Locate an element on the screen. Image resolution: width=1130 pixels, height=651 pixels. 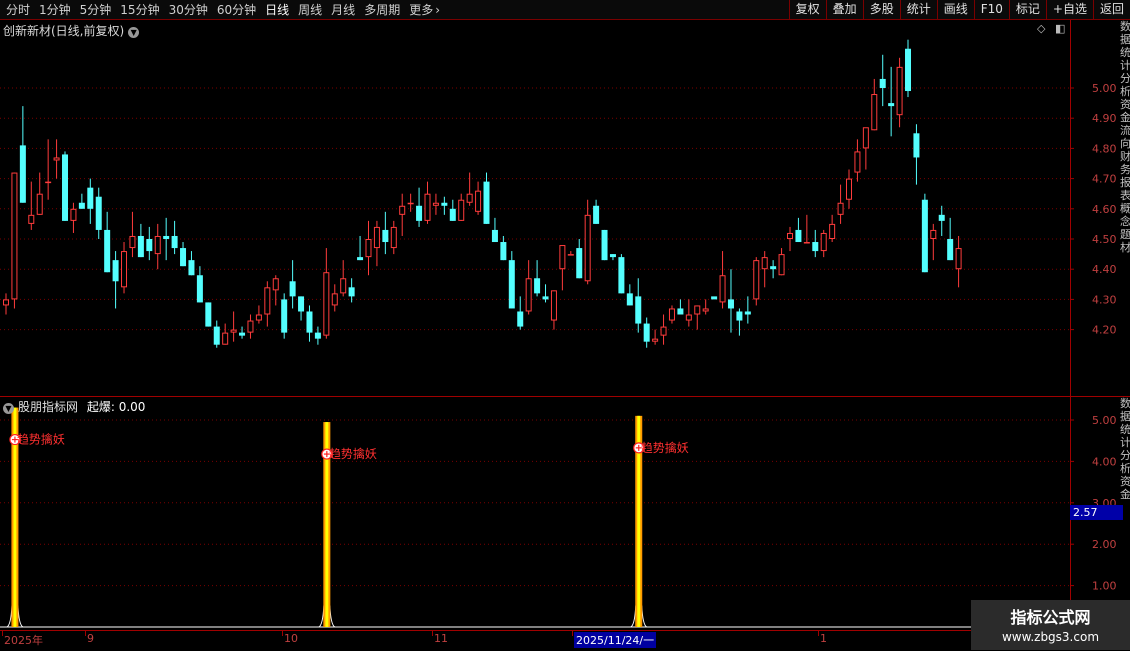
price-tick-label: 4.30 is located at coordinates (1104, 299).